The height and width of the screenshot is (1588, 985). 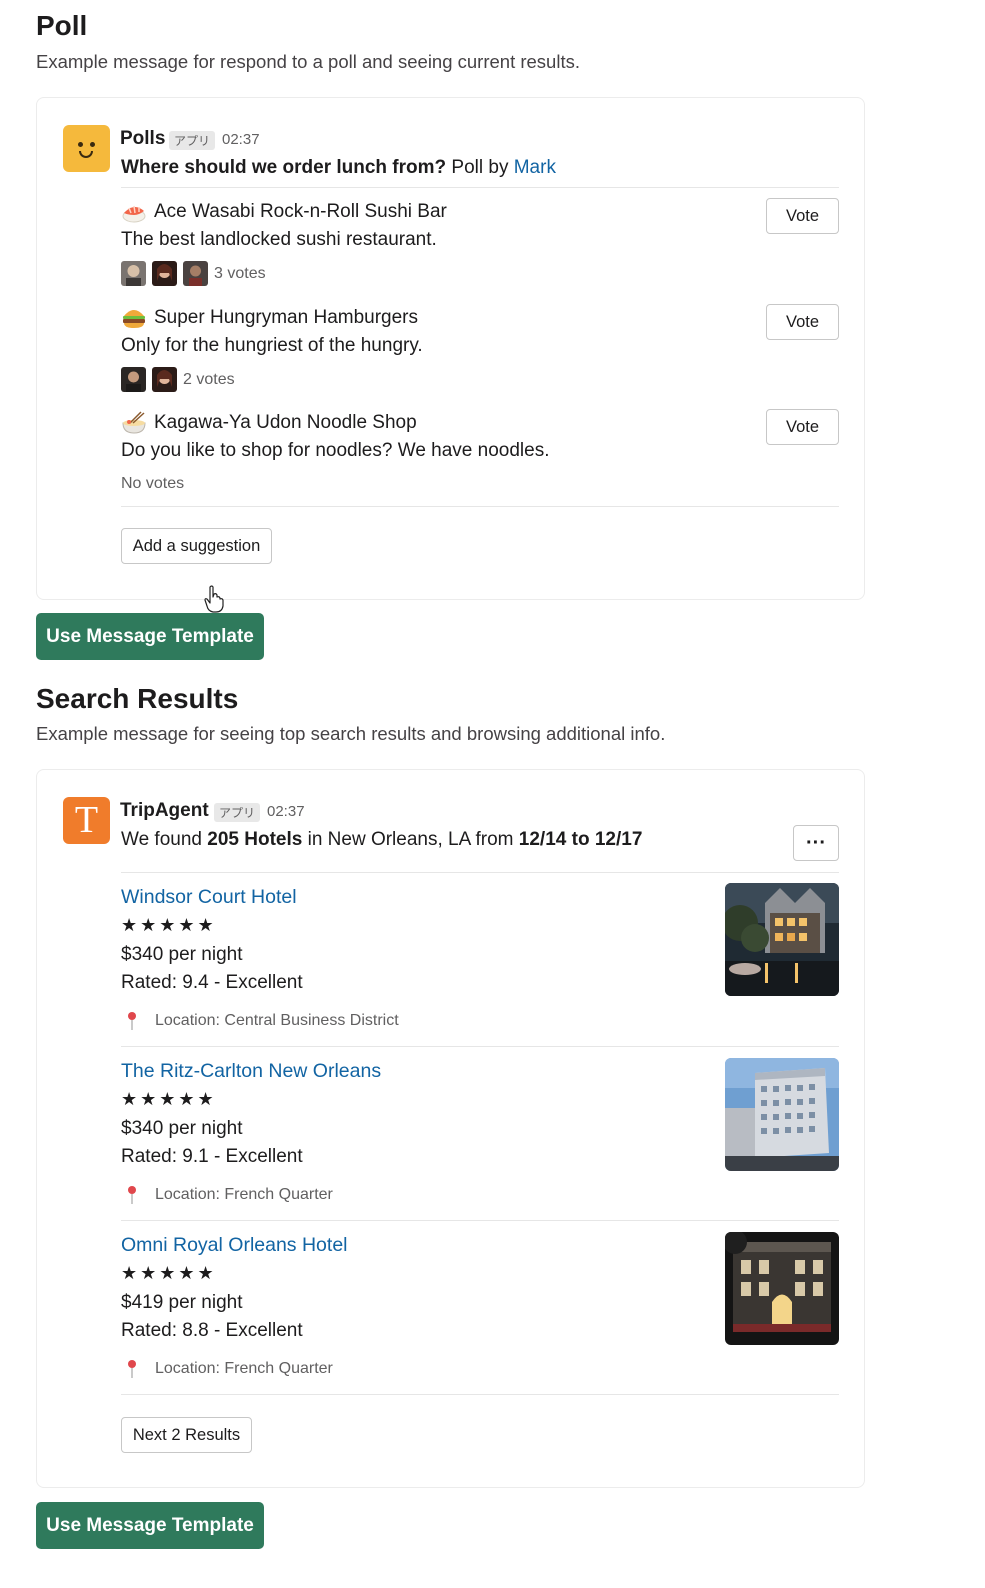 What do you see at coordinates (802, 216) in the screenshot?
I see `vote-button-option-1: Vote` at bounding box center [802, 216].